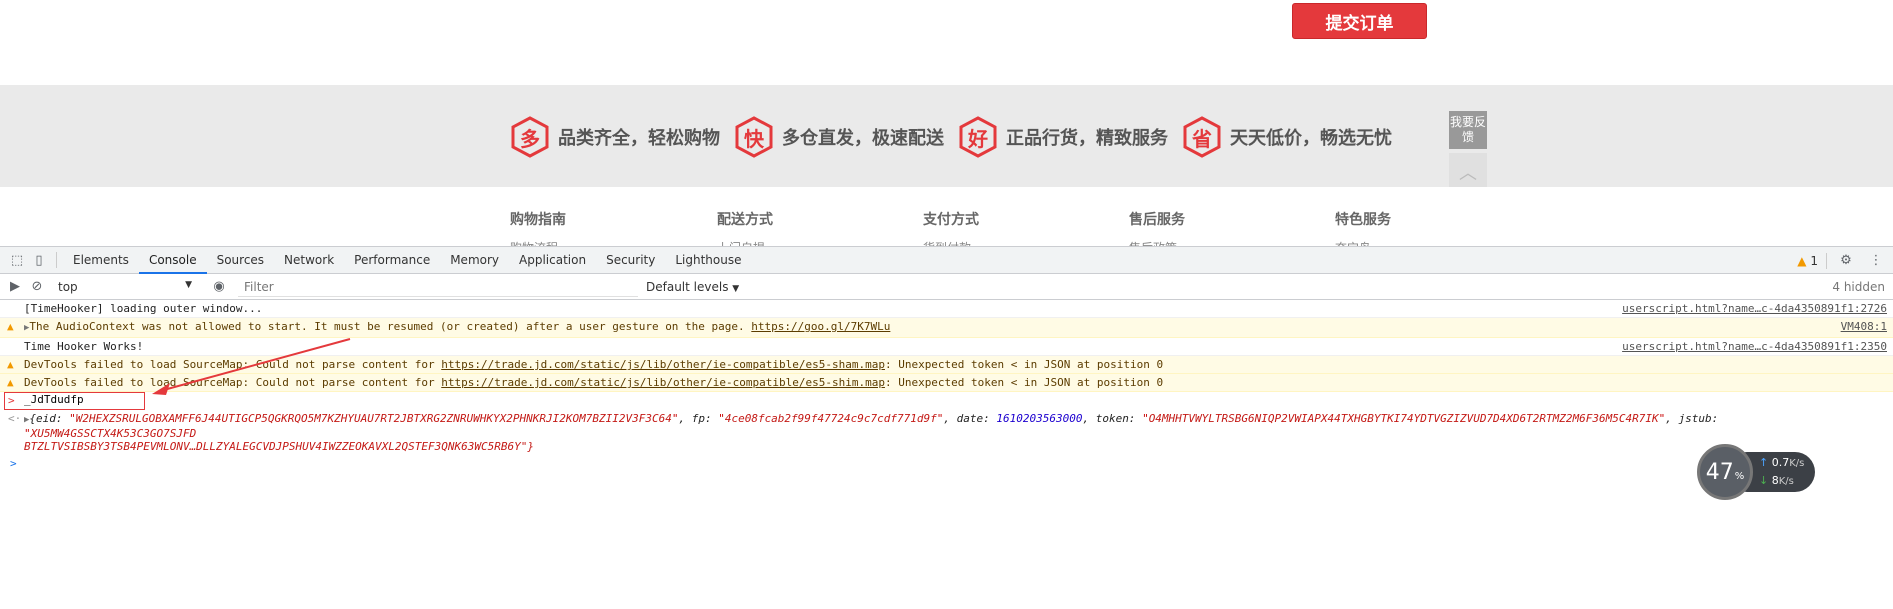 This screenshot has width=1893, height=609. I want to click on footer-heading: 特色服务, so click(1363, 220).